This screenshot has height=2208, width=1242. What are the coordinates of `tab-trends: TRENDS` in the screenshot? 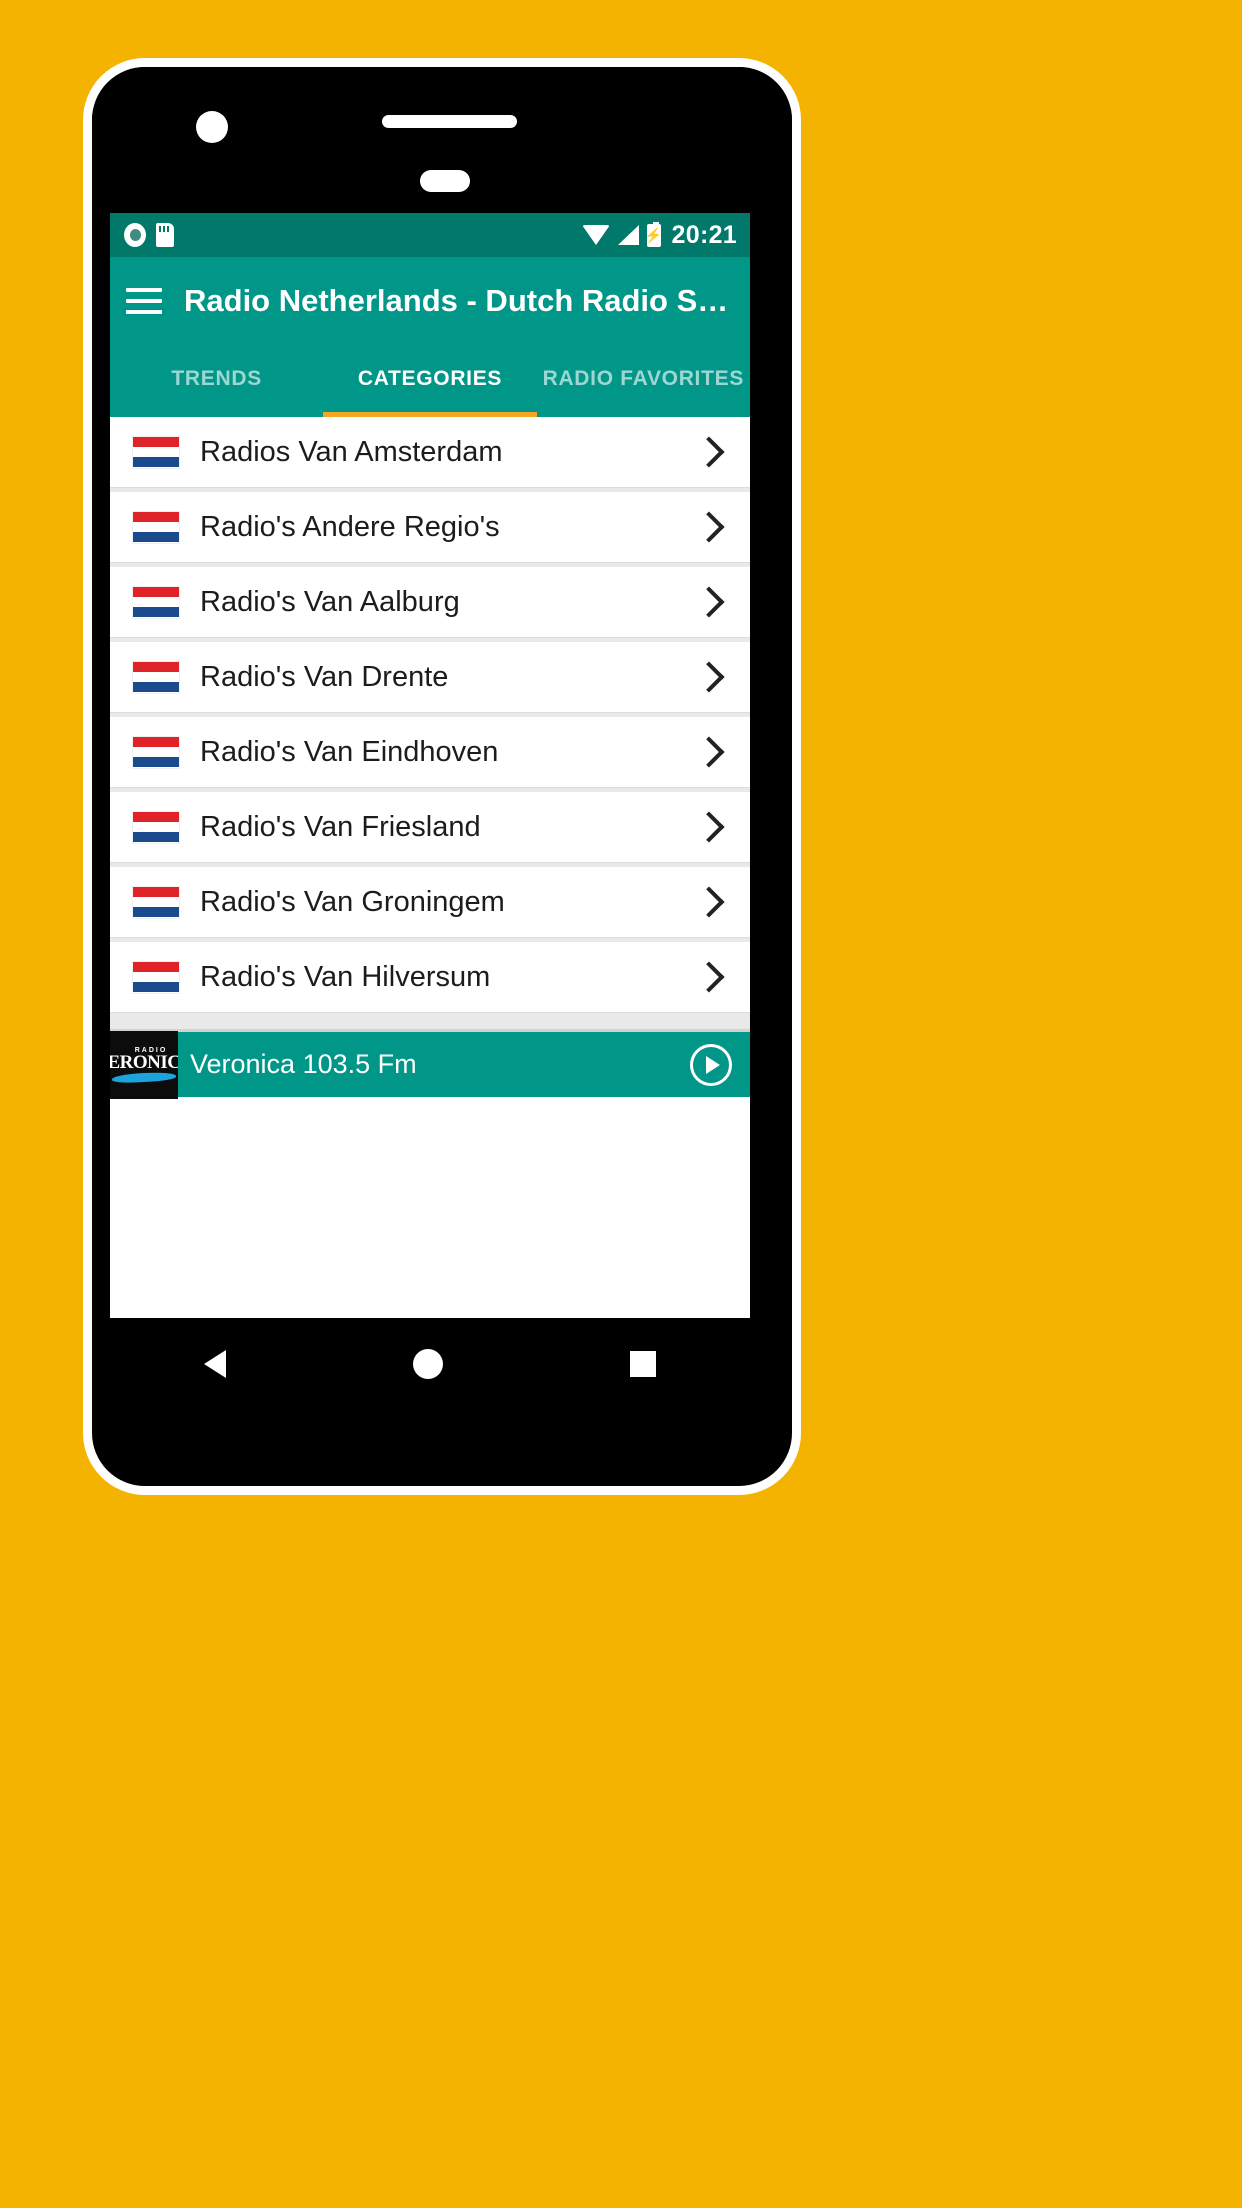 It's located at (216, 381).